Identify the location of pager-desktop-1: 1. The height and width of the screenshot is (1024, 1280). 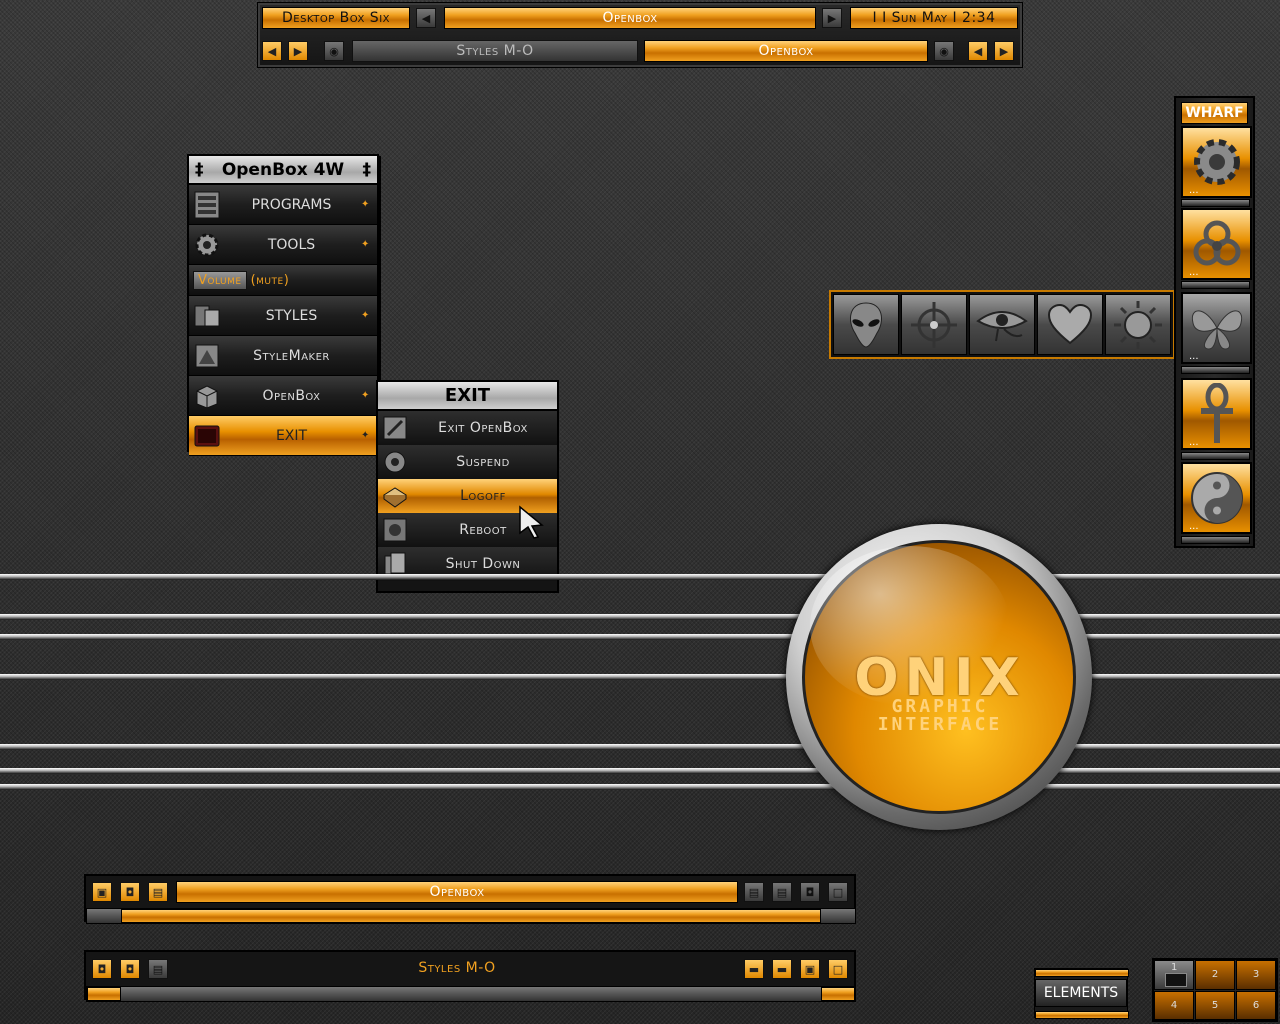
(1174, 975).